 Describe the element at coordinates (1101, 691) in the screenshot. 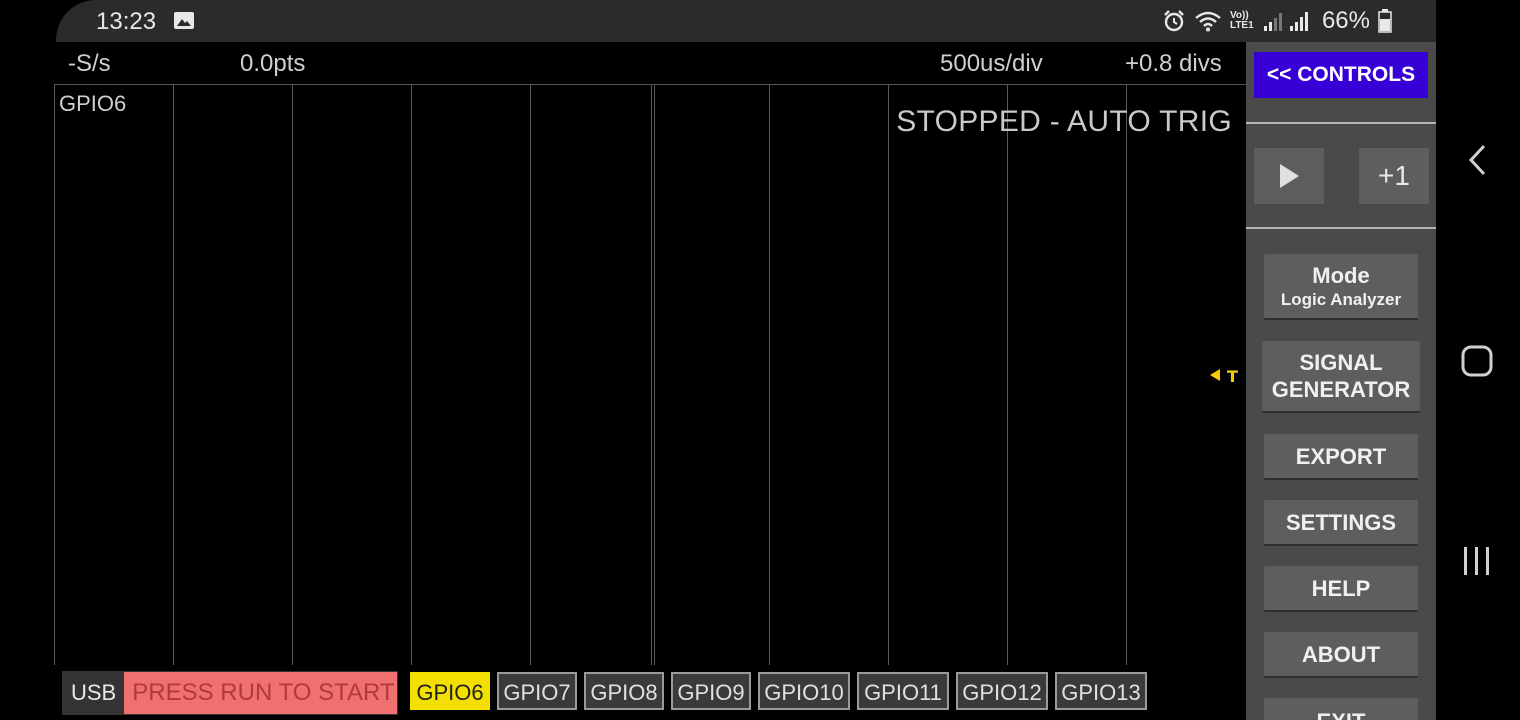

I see `channel-button-gpio13: GPIO13` at that location.